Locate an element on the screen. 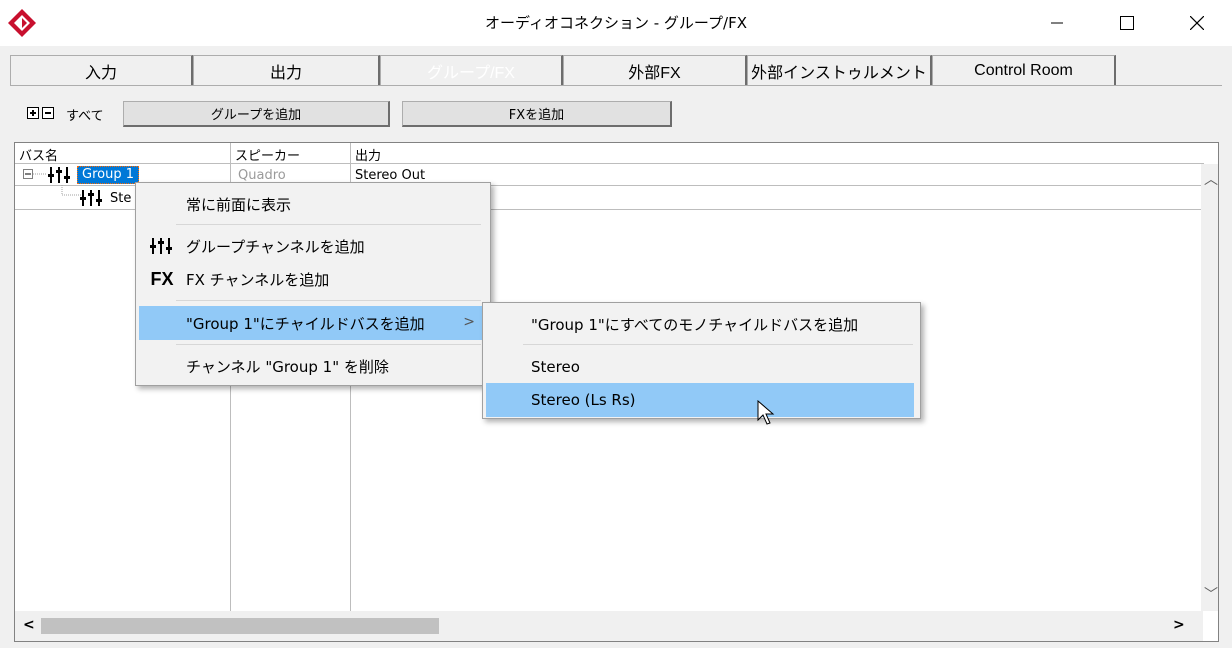  add-group-button: グループを追加 is located at coordinates (256, 114).